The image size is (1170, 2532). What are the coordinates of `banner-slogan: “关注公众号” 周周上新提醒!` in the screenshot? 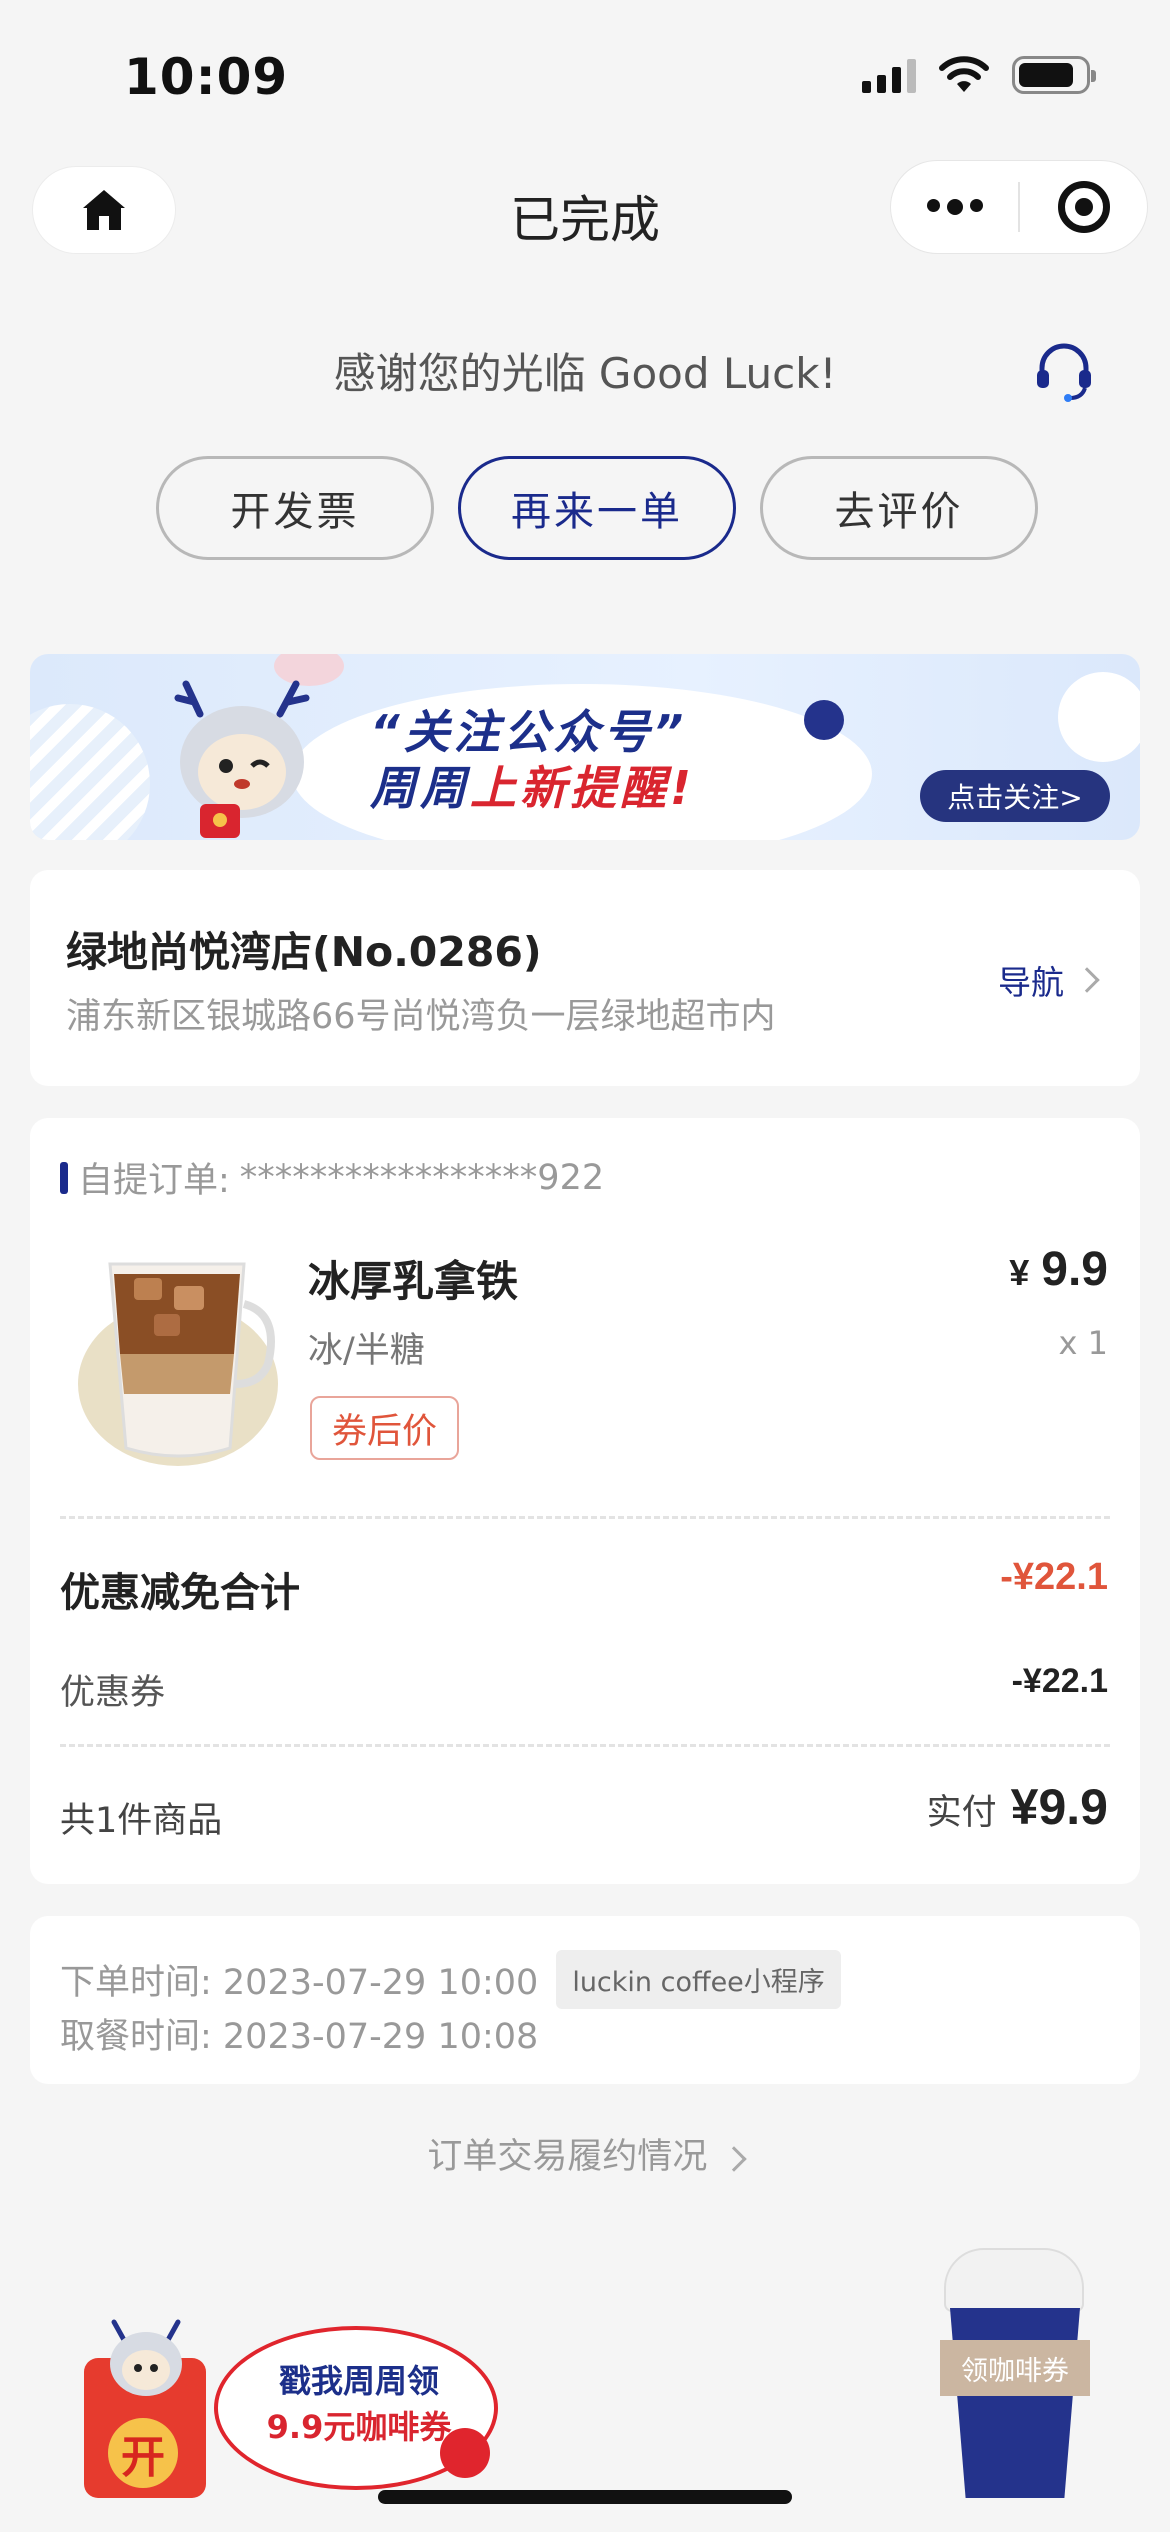 It's located at (532, 760).